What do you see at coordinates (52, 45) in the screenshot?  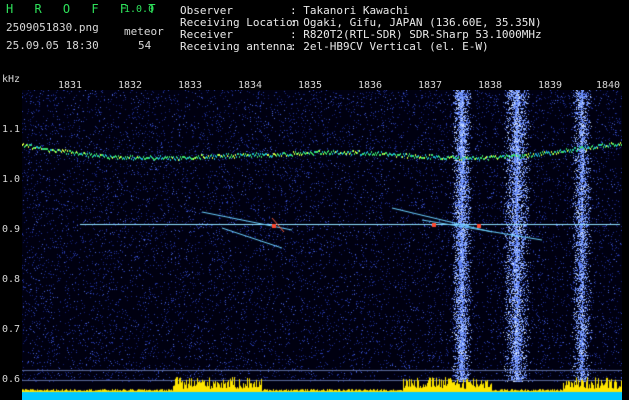 I see `date-time: 25.09.05 18:30` at bounding box center [52, 45].